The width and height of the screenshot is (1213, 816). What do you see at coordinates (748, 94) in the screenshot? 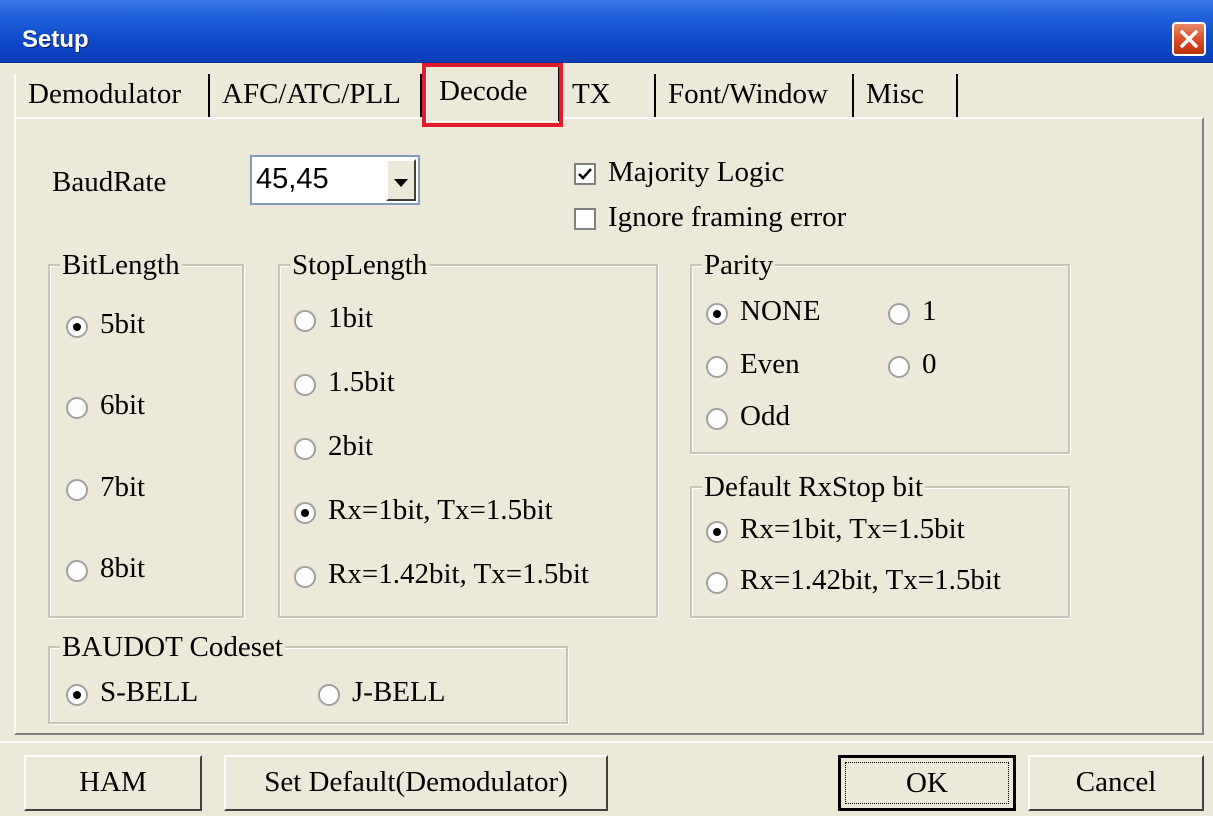
I see `tab-label: Font/Window` at bounding box center [748, 94].